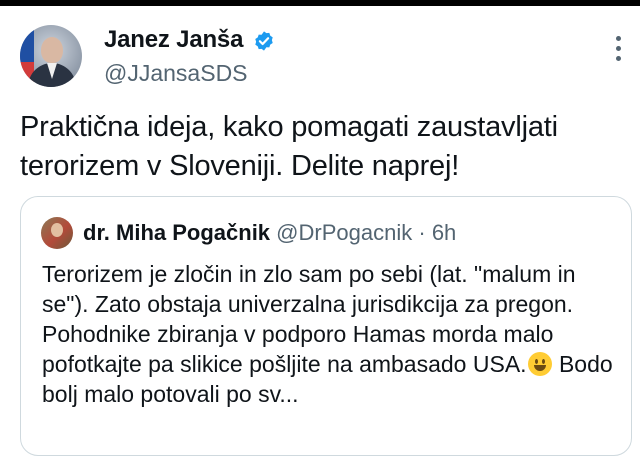 The width and height of the screenshot is (640, 456). What do you see at coordinates (57, 230) in the screenshot?
I see `quoted-avatar-face` at bounding box center [57, 230].